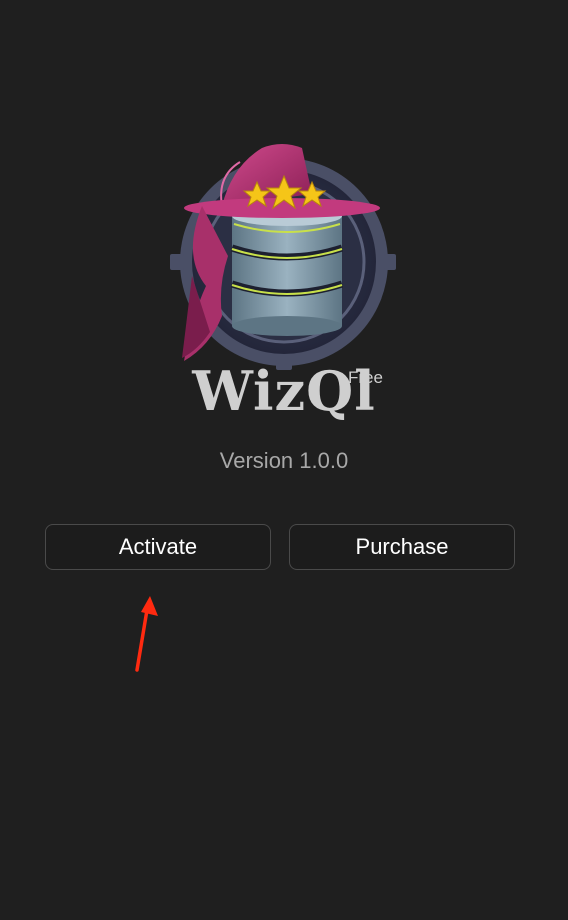 The height and width of the screenshot is (920, 568). Describe the element at coordinates (402, 547) in the screenshot. I see `purchase-button: Purchase` at that location.